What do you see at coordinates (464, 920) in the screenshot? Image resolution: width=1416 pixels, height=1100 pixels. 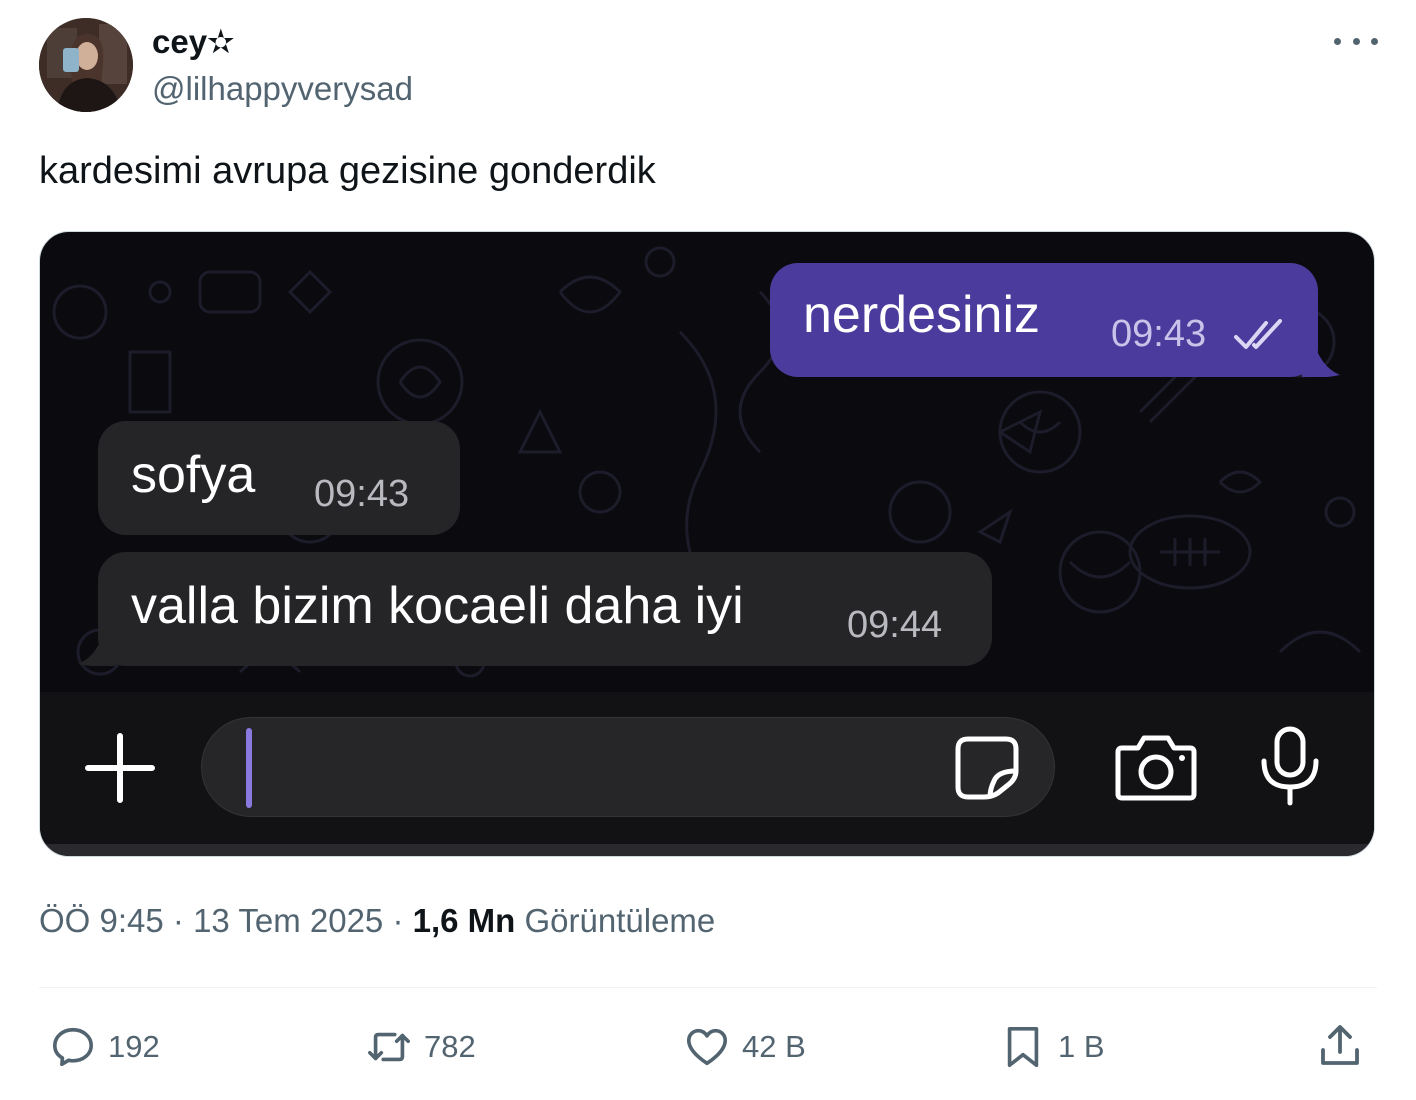 I see `views-count: 1,6 Mn` at bounding box center [464, 920].